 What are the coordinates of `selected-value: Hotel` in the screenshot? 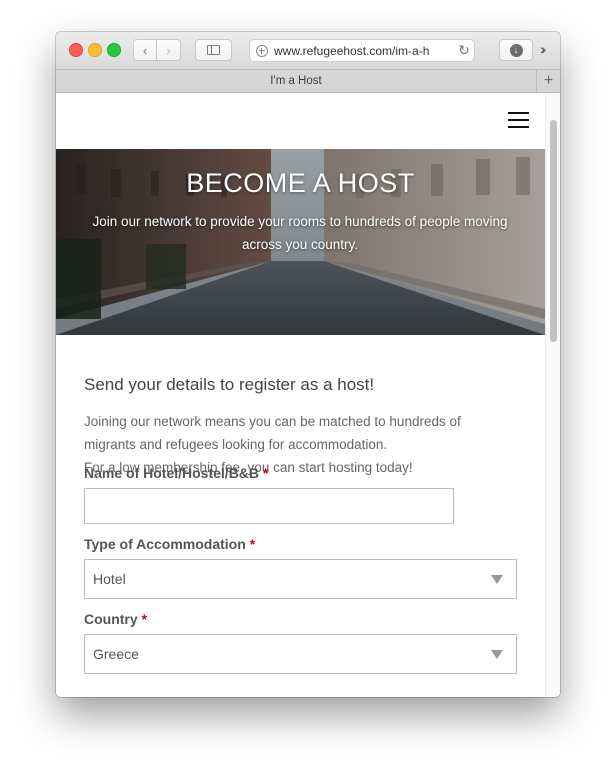 It's located at (109, 579).